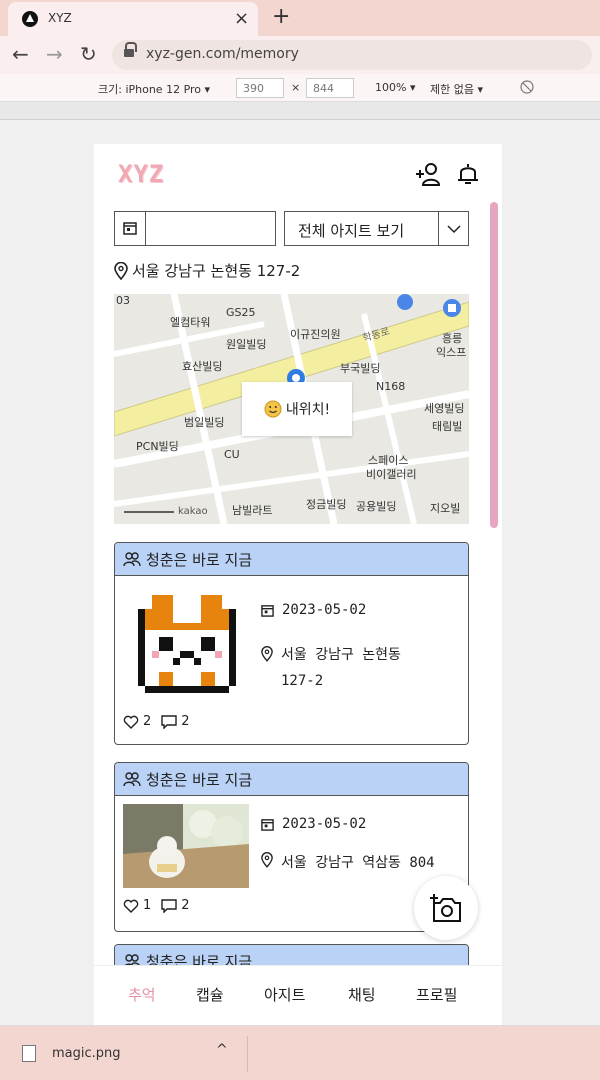  What do you see at coordinates (232, 454) in the screenshot?
I see `map-label: CU` at bounding box center [232, 454].